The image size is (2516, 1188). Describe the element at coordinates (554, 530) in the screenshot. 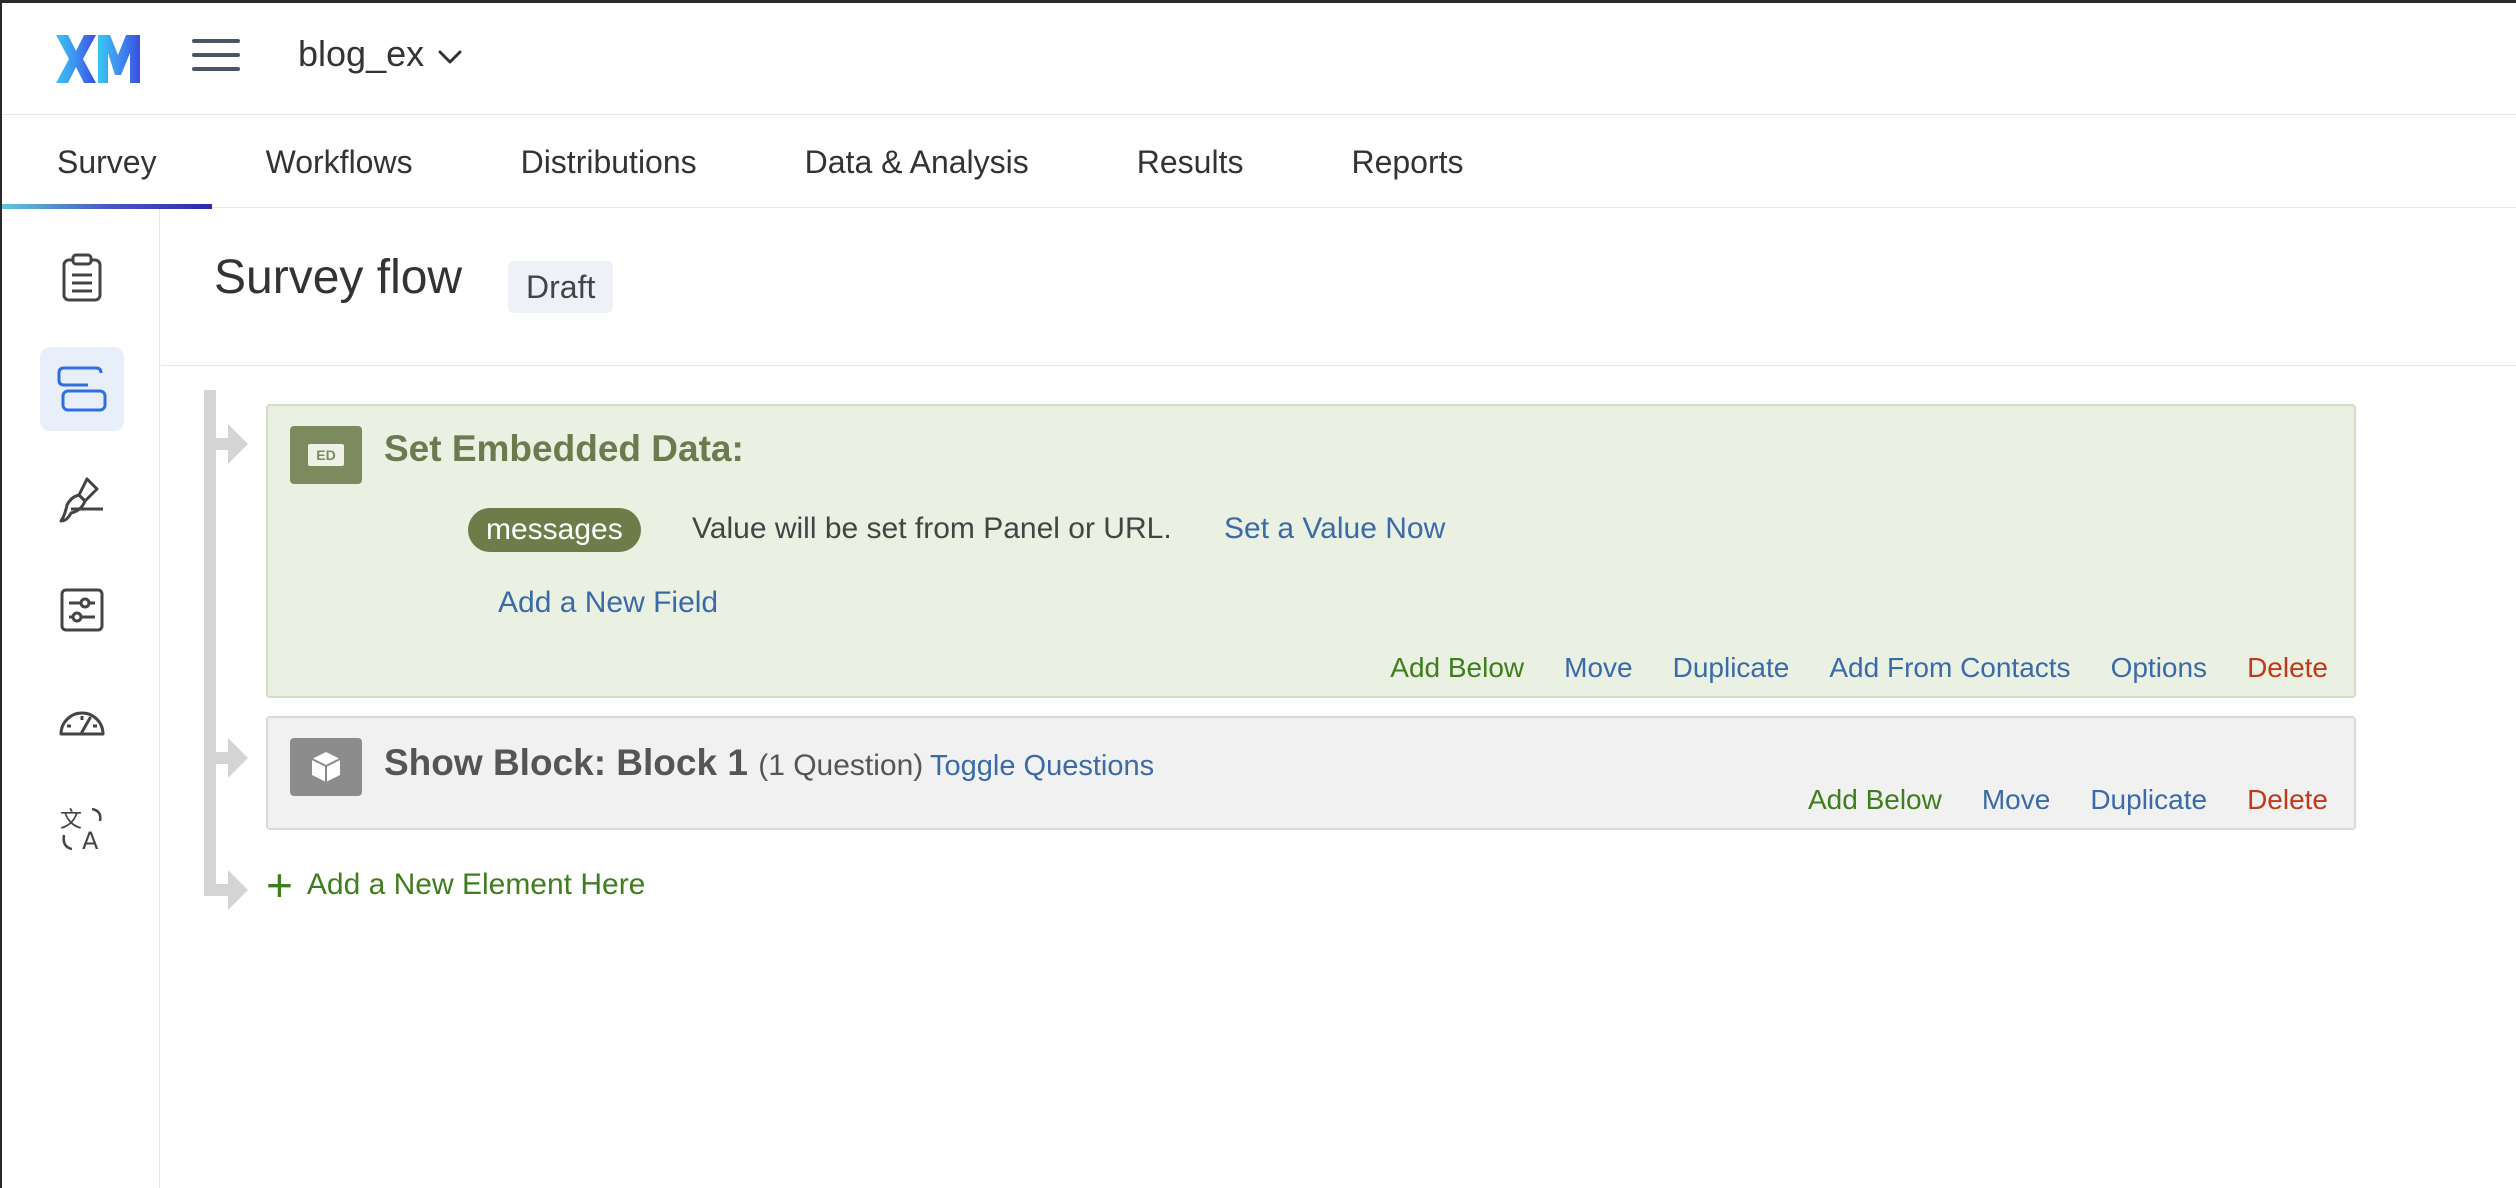

I see `embedded-field-pill: messages` at that location.